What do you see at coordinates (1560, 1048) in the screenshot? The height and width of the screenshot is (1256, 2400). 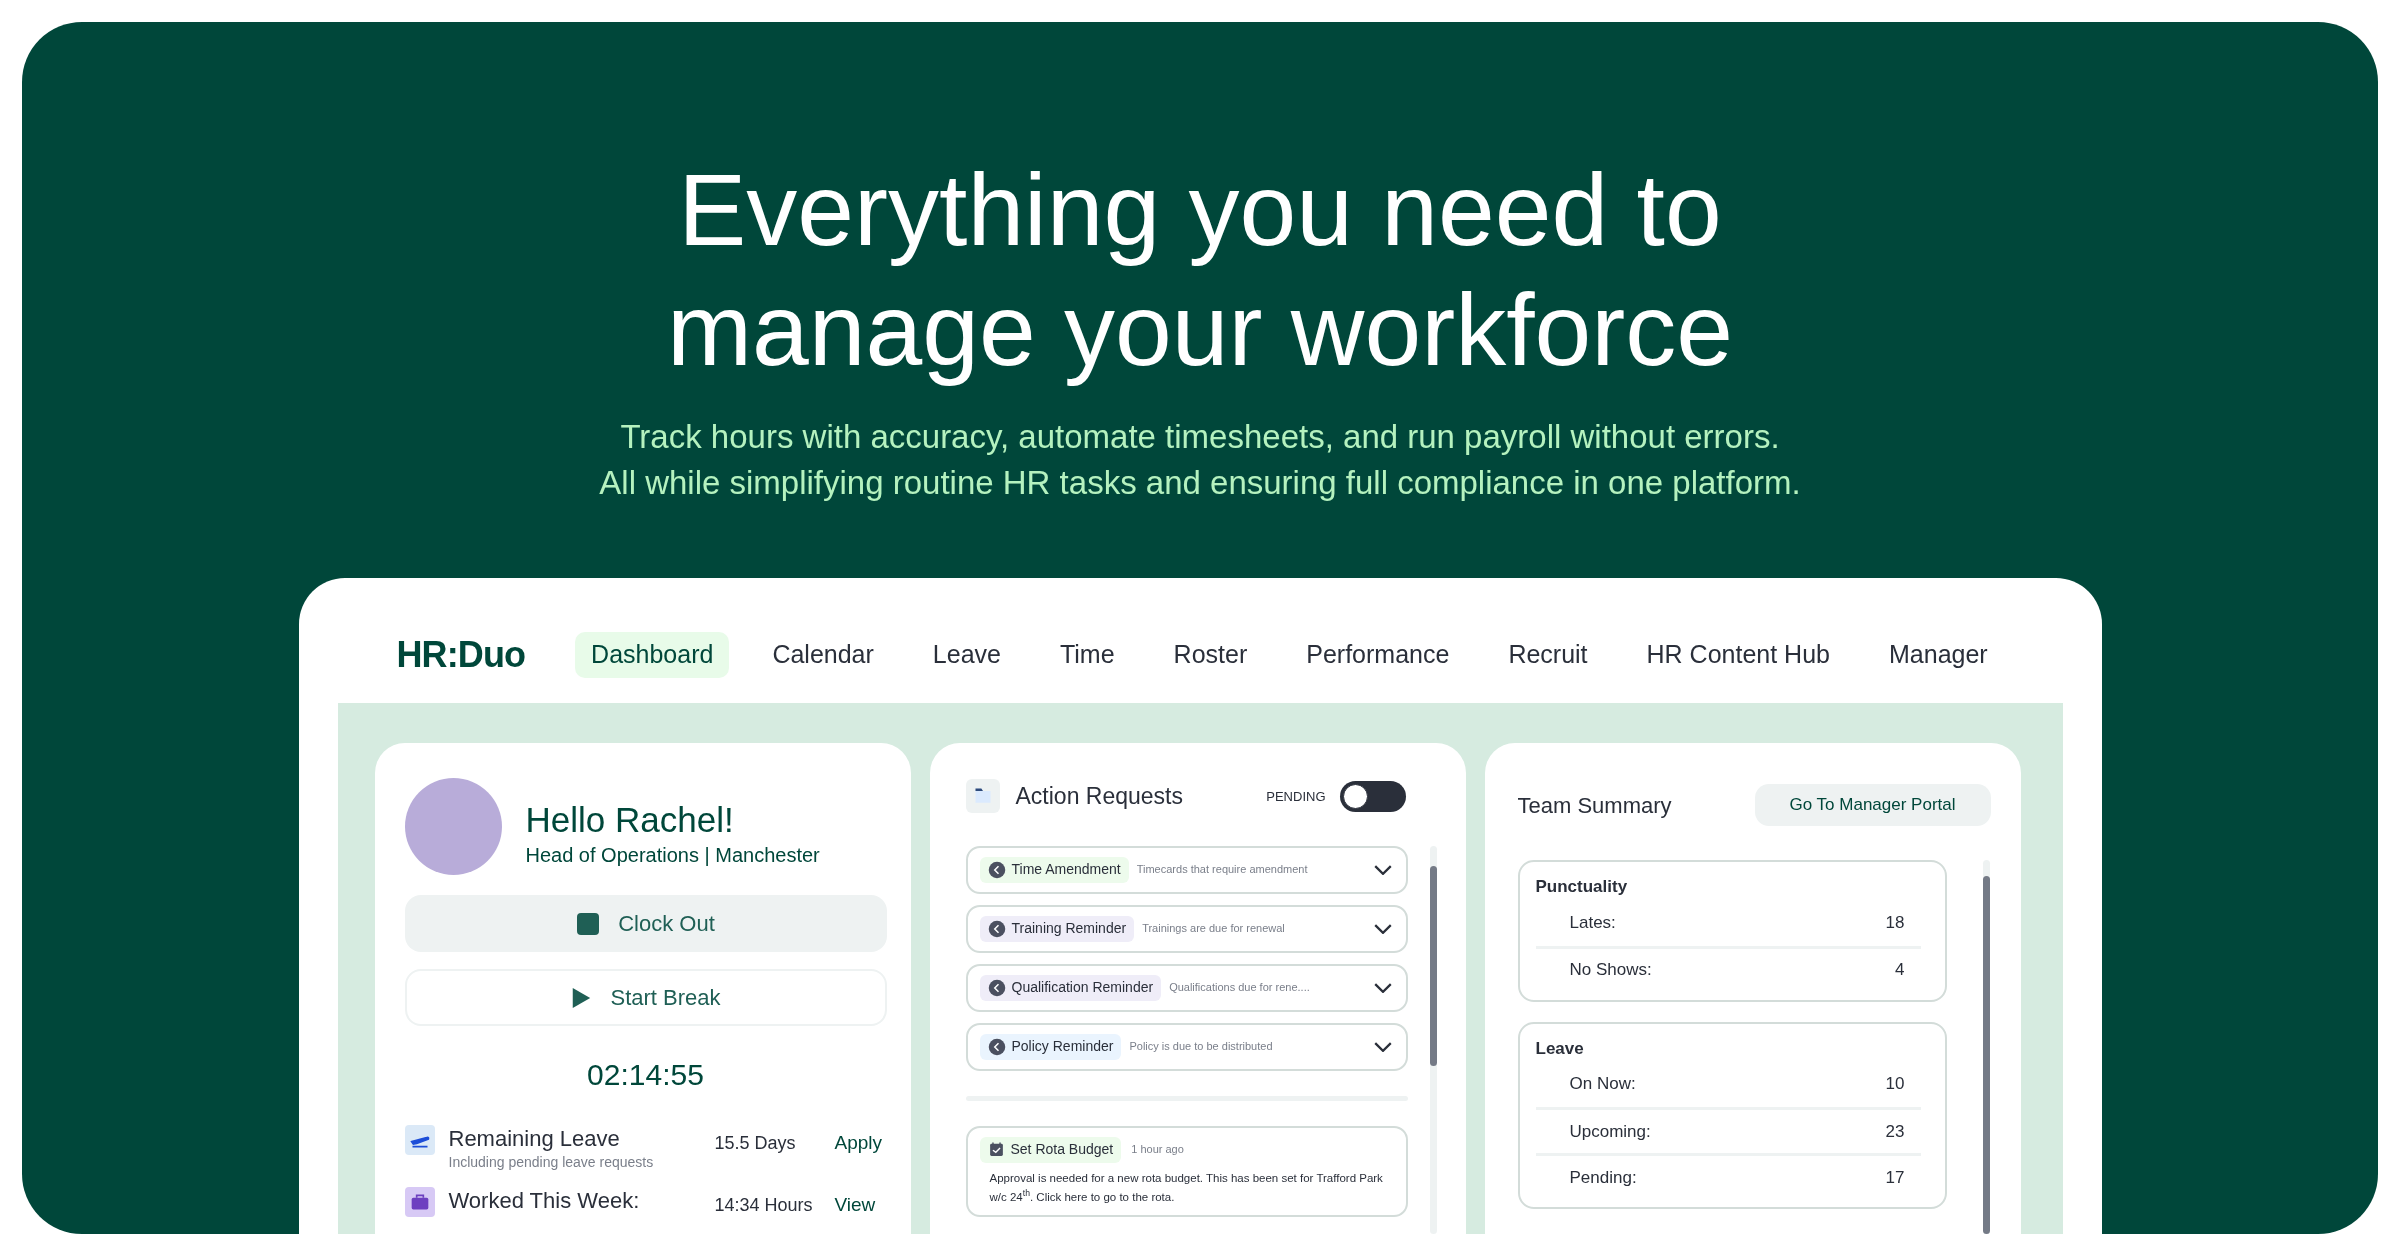 I see `panel-title: Leave` at bounding box center [1560, 1048].